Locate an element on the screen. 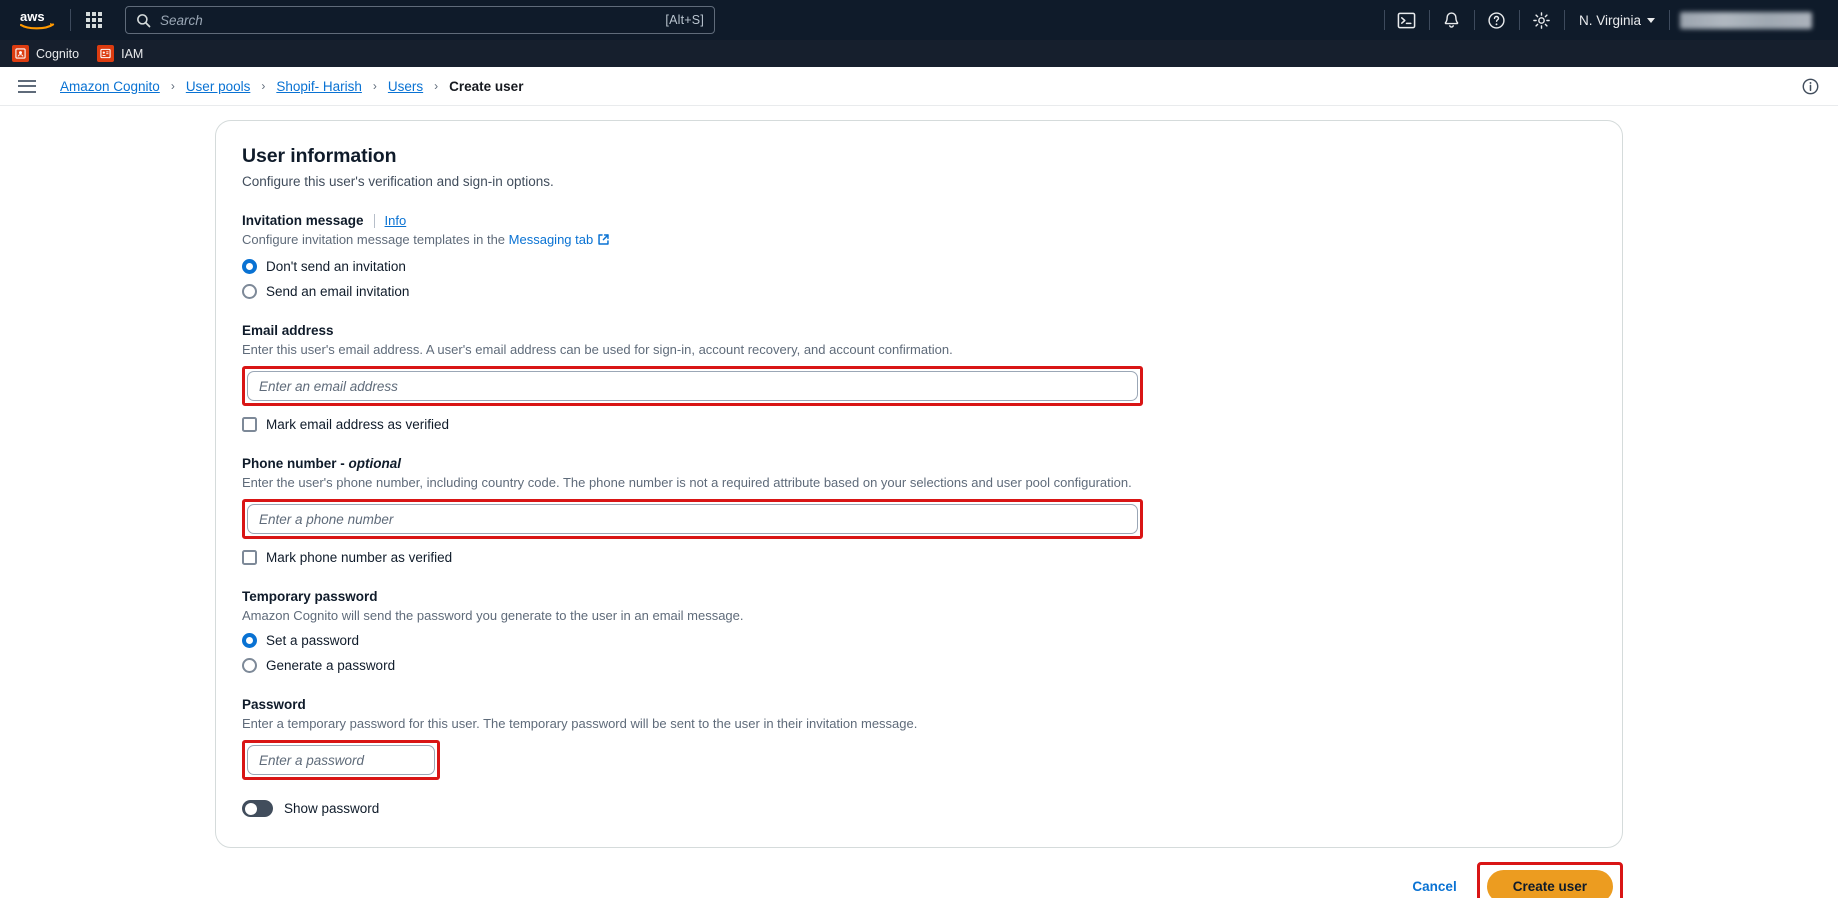 The height and width of the screenshot is (898, 1838). global-search-box: [Alt+S] is located at coordinates (420, 20).